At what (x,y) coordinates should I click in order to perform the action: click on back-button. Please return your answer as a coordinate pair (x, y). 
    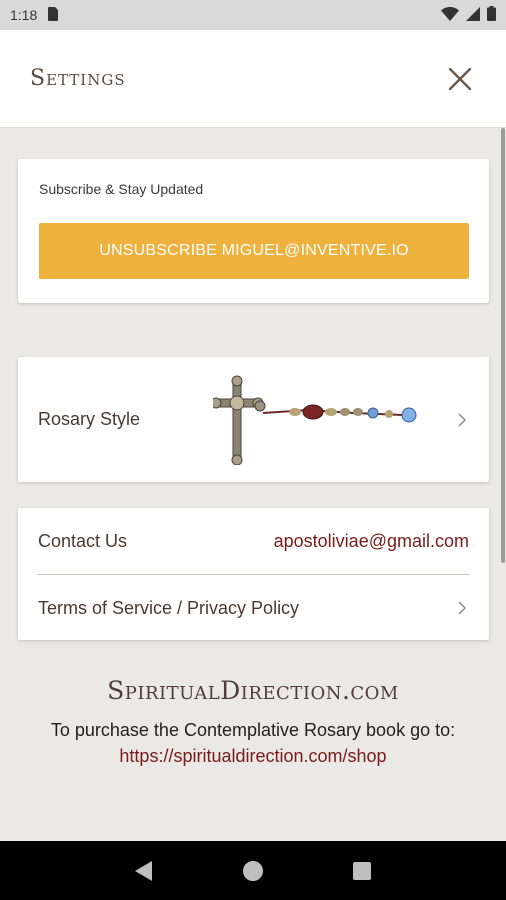
    Looking at the image, I should click on (144, 871).